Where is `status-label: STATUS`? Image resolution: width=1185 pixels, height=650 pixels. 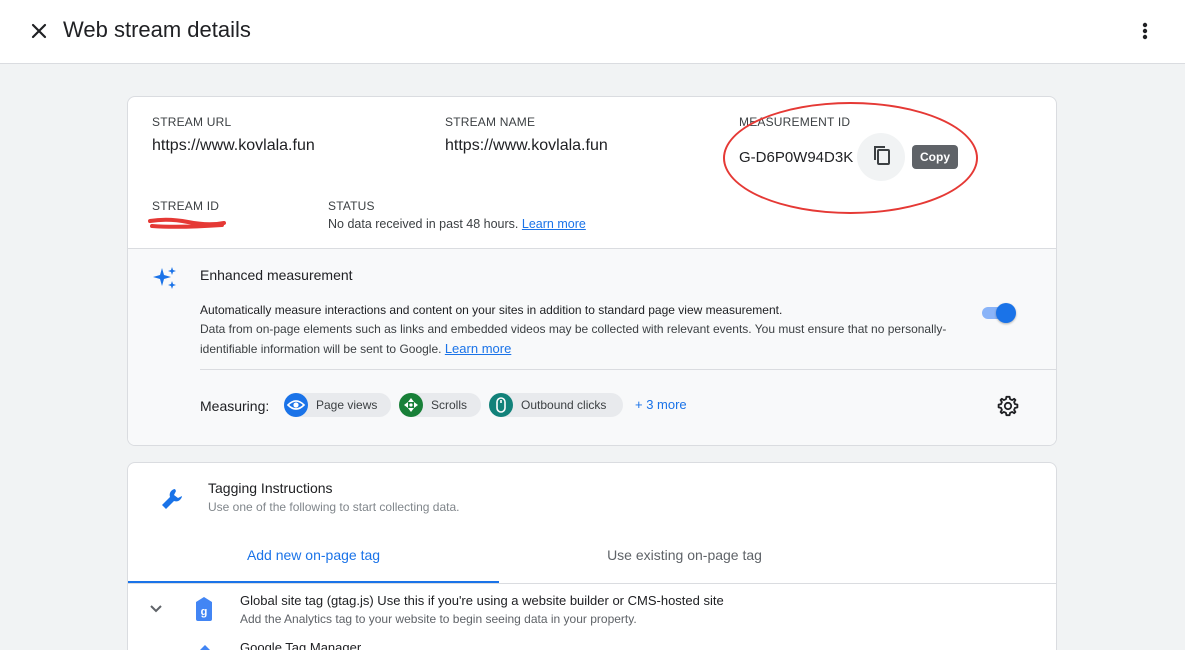 status-label: STATUS is located at coordinates (351, 206).